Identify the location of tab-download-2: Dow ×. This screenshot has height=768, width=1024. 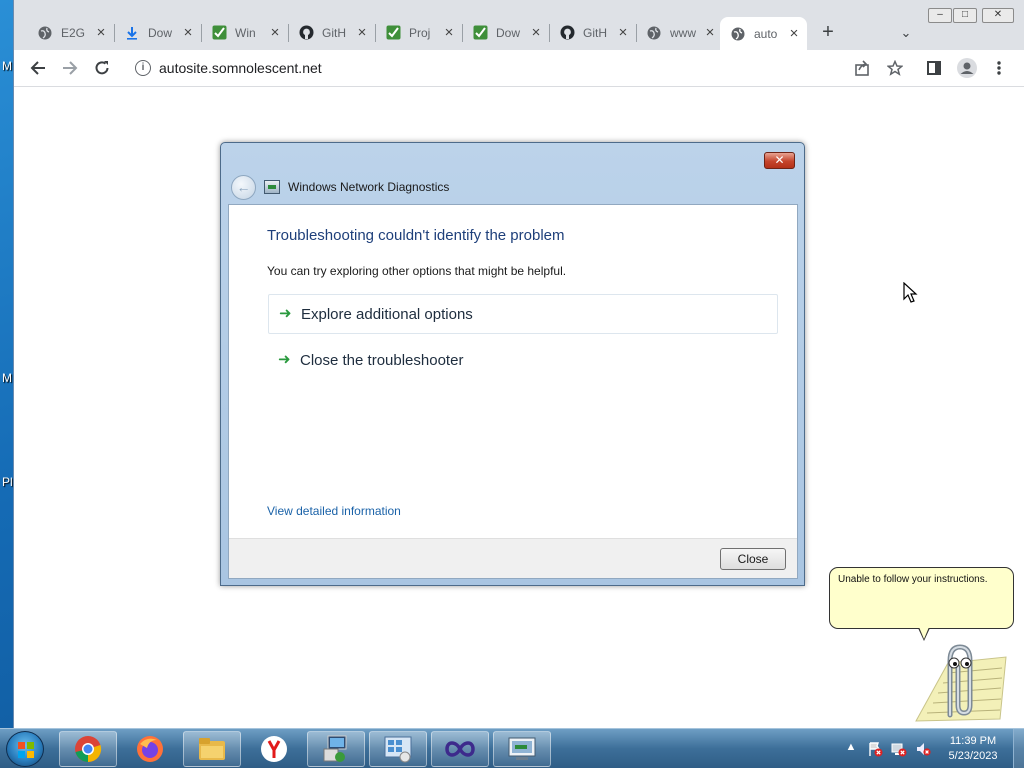
(505, 32).